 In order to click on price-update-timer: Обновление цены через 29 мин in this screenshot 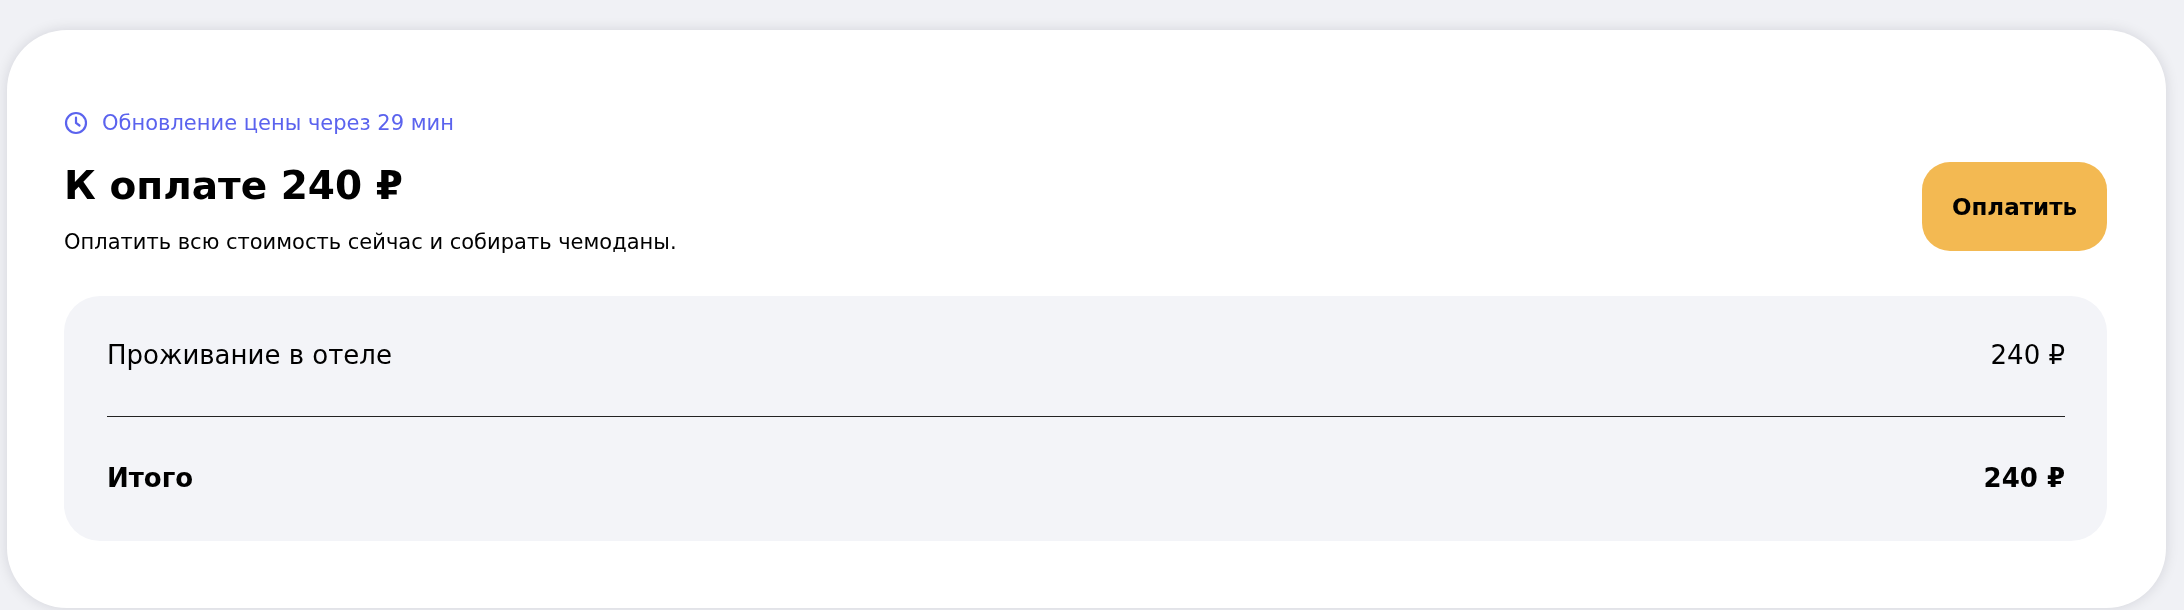, I will do `click(278, 123)`.